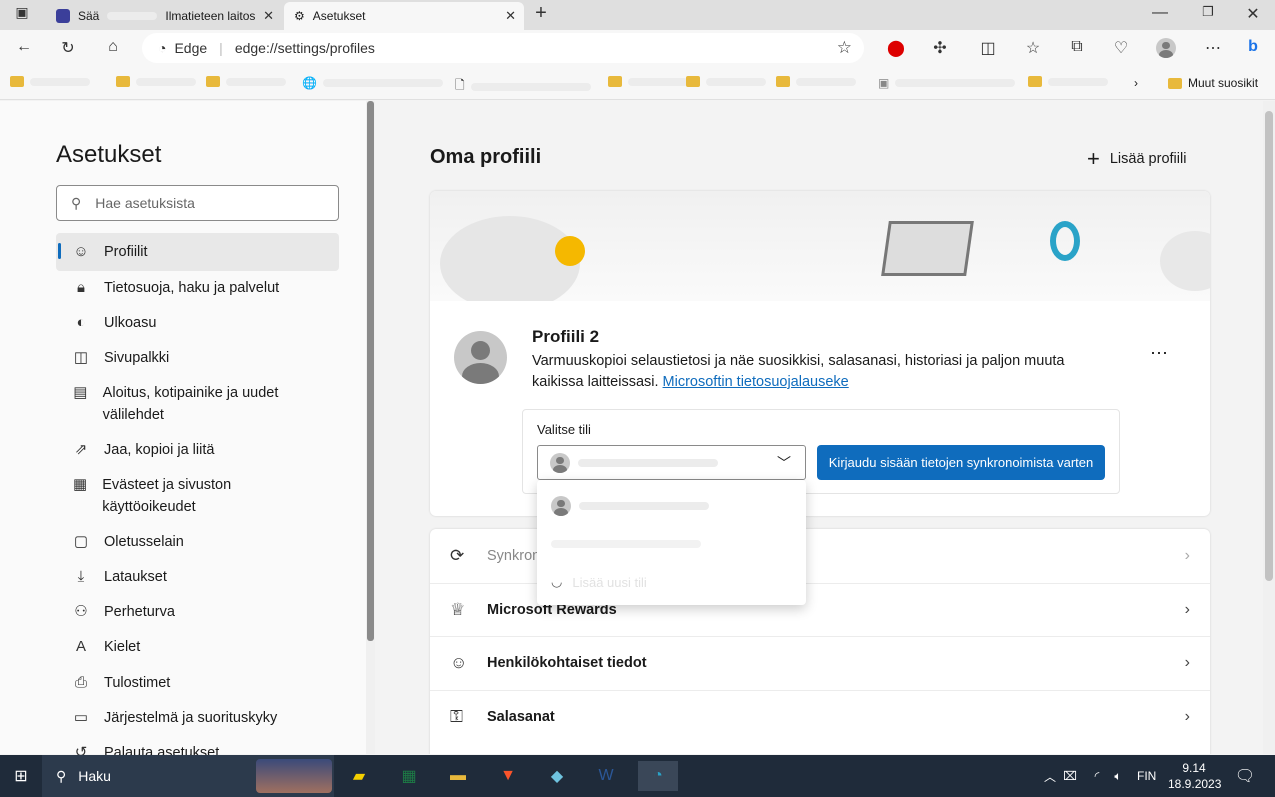 Image resolution: width=1275 pixels, height=797 pixels. What do you see at coordinates (21, 776) in the screenshot?
I see `start-button: ⊞` at bounding box center [21, 776].